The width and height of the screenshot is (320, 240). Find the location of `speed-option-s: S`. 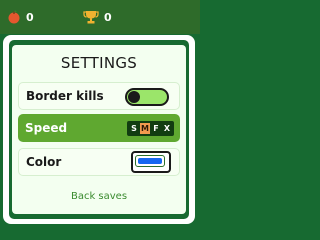

speed-option-s: S is located at coordinates (134, 128).